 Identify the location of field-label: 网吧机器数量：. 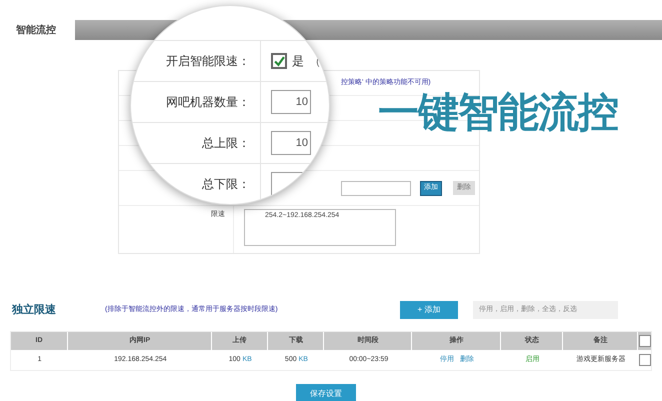
(208, 102).